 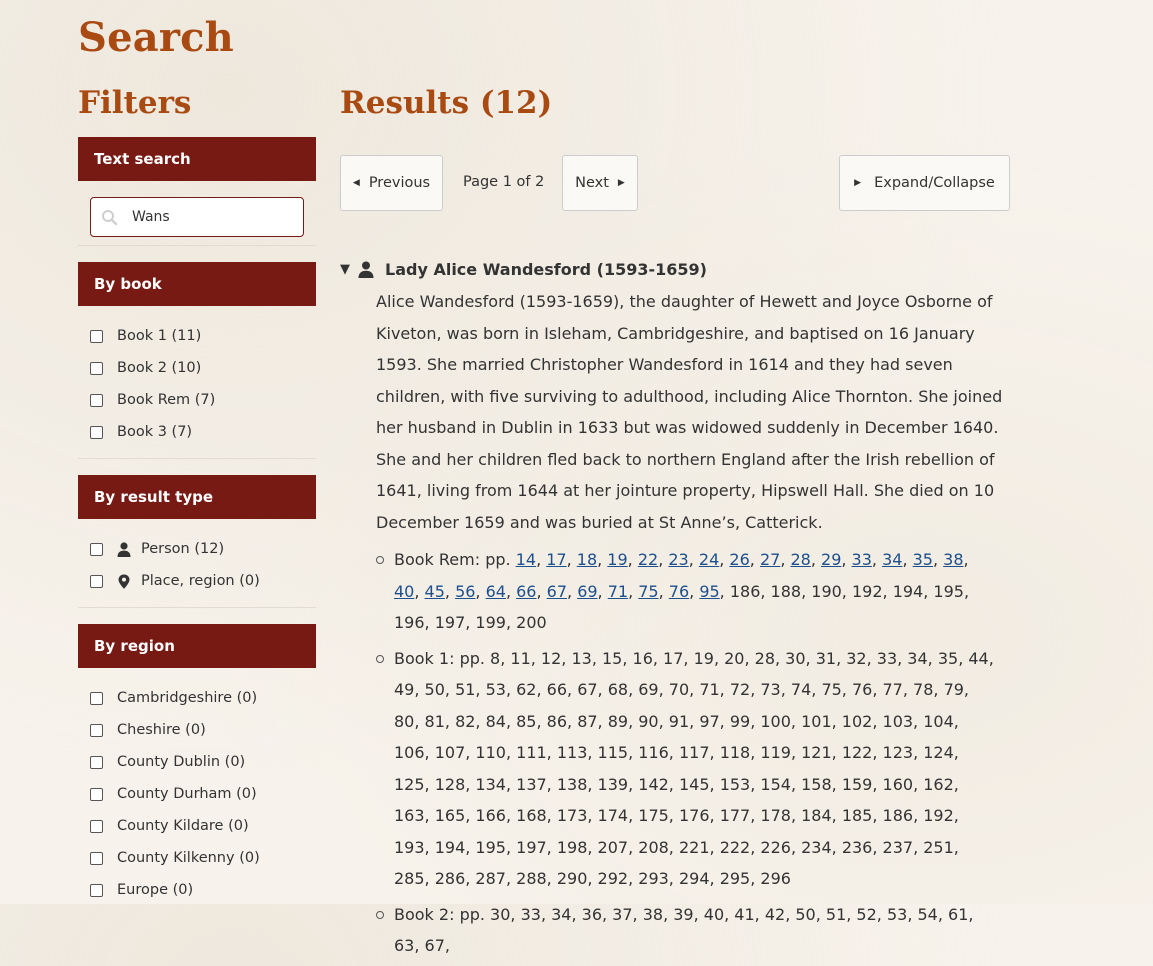 What do you see at coordinates (115, 217) in the screenshot?
I see `search-icon` at bounding box center [115, 217].